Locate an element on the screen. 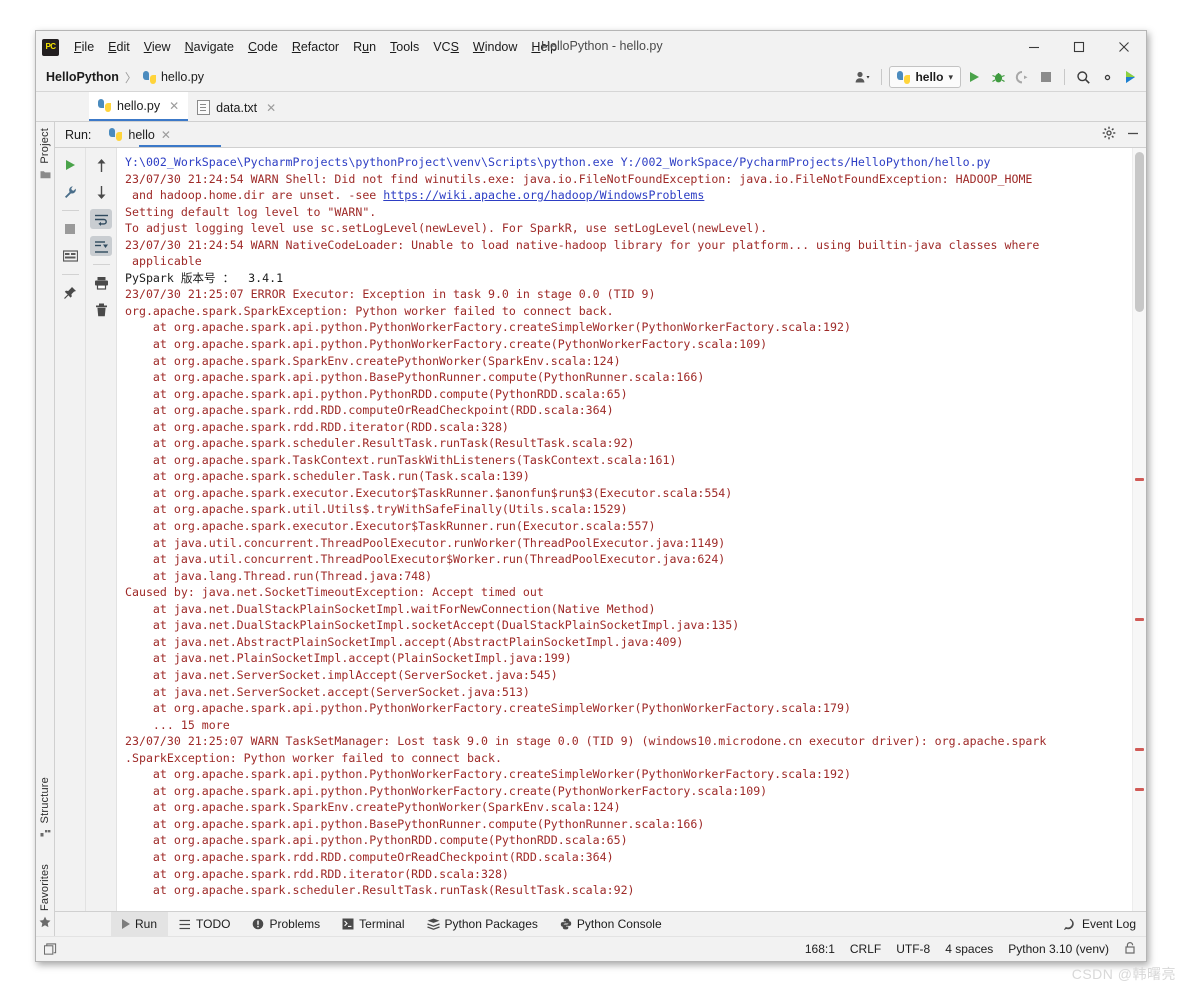 The width and height of the screenshot is (1184, 988). console-line-text: and hadoop.home.dir are unset. -see is located at coordinates (254, 195).